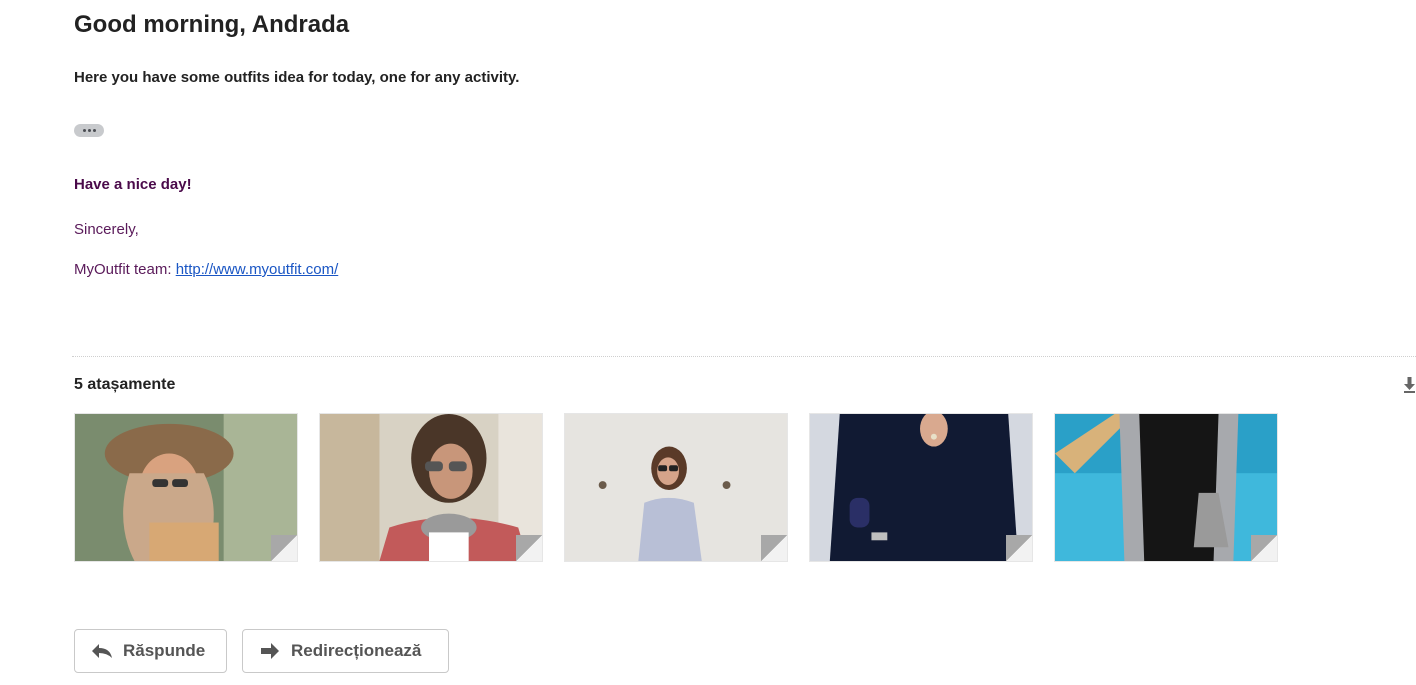 Image resolution: width=1416 pixels, height=685 pixels. Describe the element at coordinates (1409, 385) in the screenshot. I see `download-all-icon` at that location.